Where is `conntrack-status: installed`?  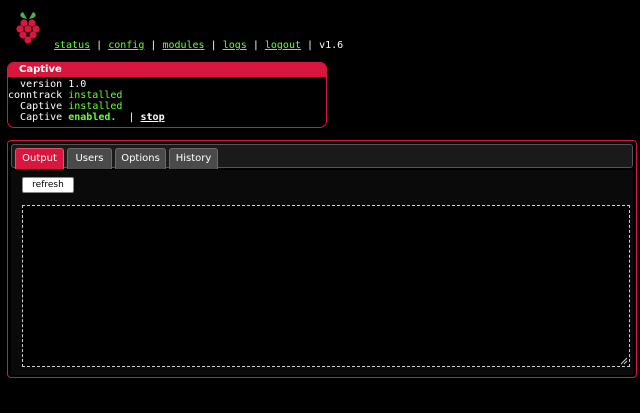
conntrack-status: installed is located at coordinates (95, 95).